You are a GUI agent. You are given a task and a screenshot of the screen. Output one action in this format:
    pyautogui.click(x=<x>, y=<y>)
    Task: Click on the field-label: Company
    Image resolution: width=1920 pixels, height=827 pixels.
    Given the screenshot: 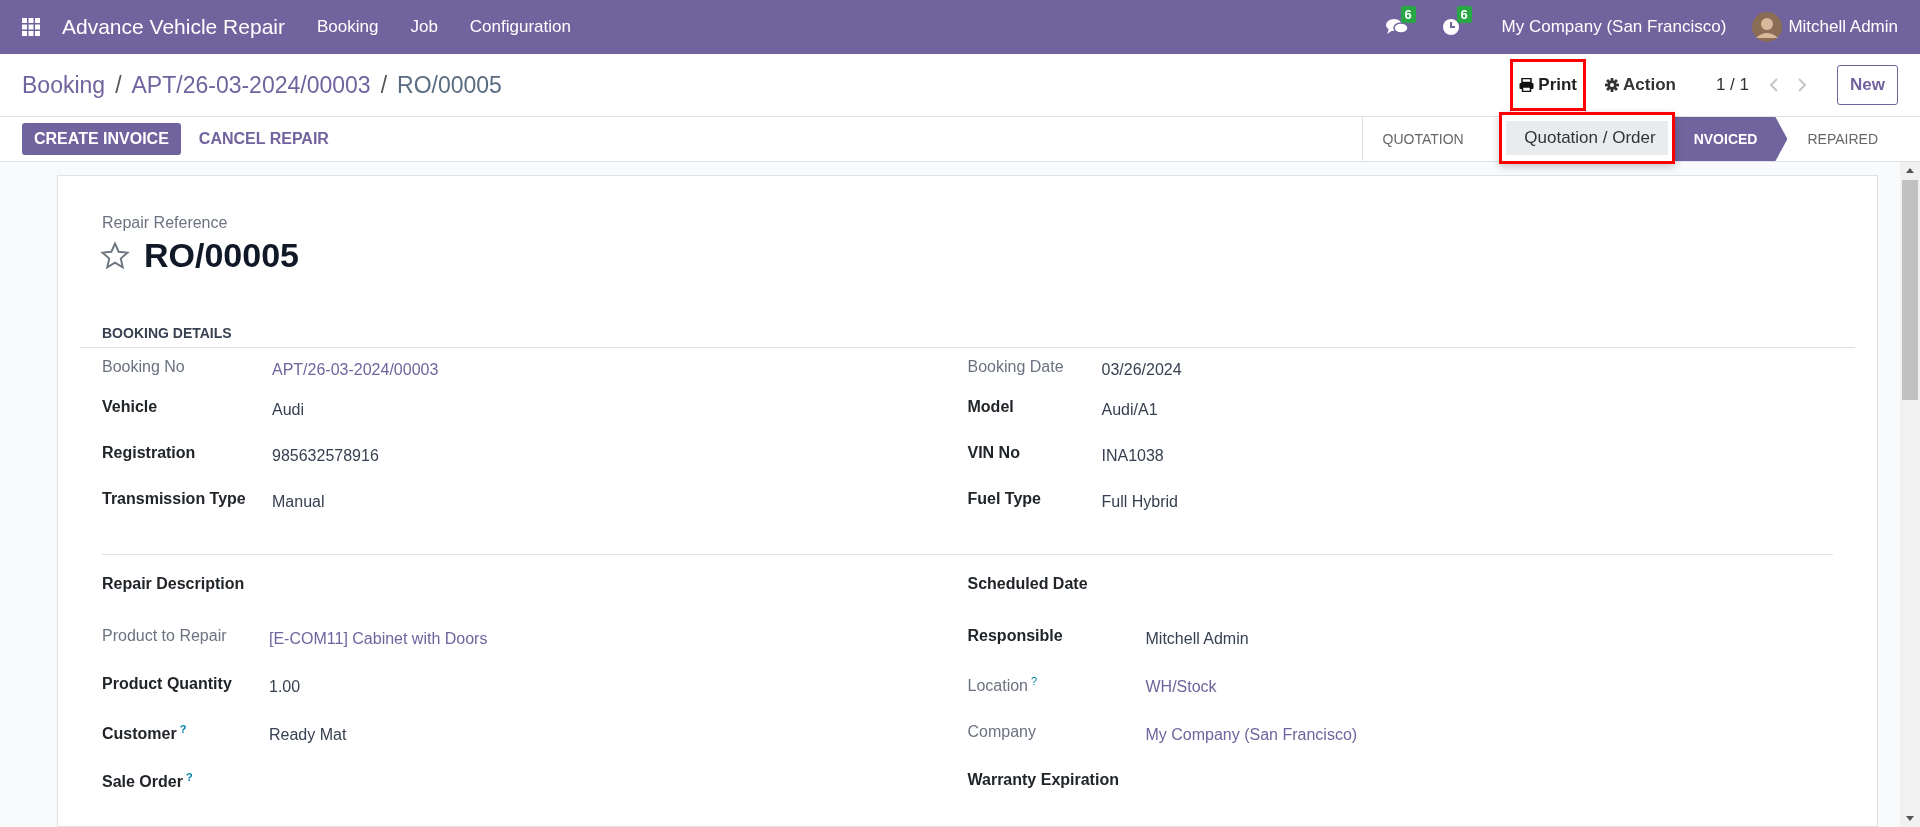 What is the action you would take?
    pyautogui.click(x=1002, y=732)
    